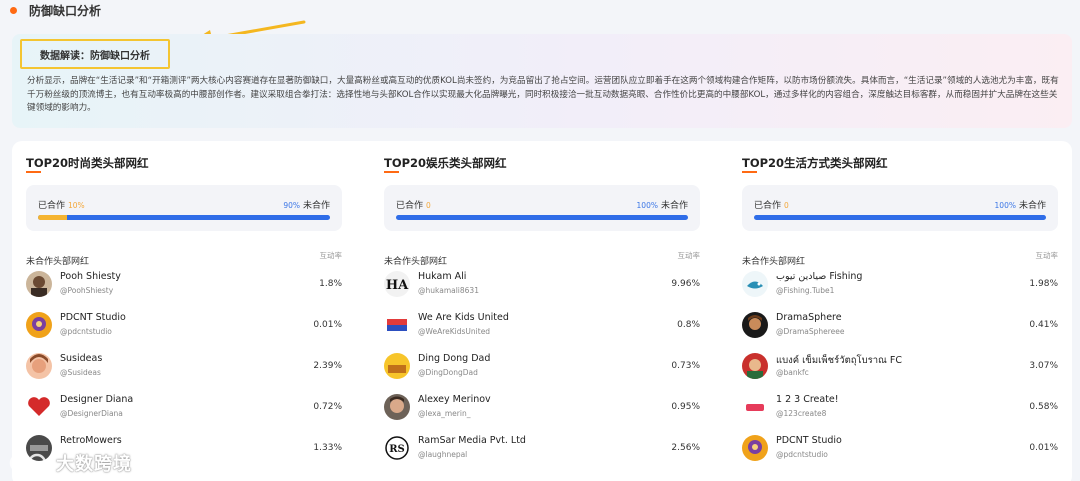 The width and height of the screenshot is (1080, 481). Describe the element at coordinates (327, 366) in the screenshot. I see `kol-rate: 2.39%` at that location.